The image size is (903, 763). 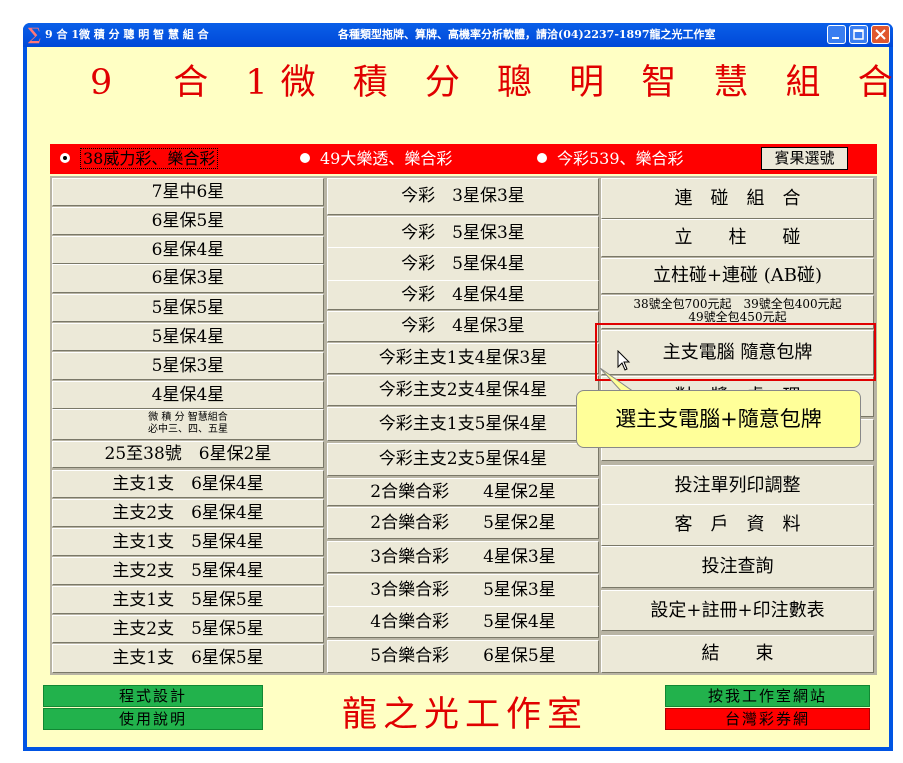 I want to click on option-jc-4of4-button: 今彩 4星保4星, so click(x=463, y=295).